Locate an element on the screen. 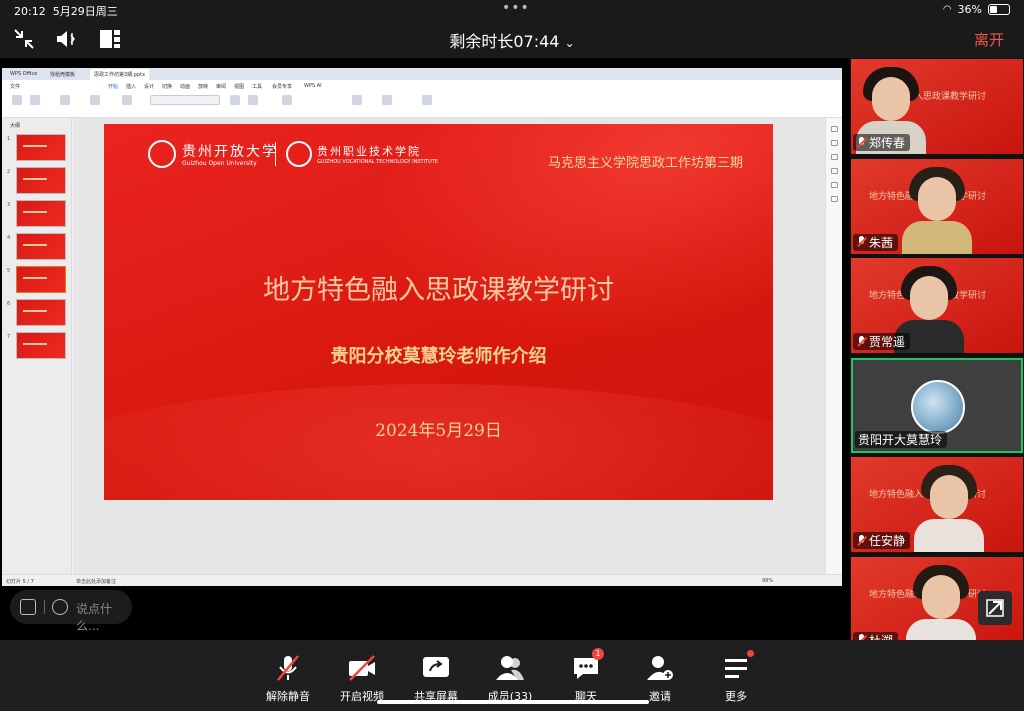  menu-wps-ai: WPS AI is located at coordinates (313, 86).